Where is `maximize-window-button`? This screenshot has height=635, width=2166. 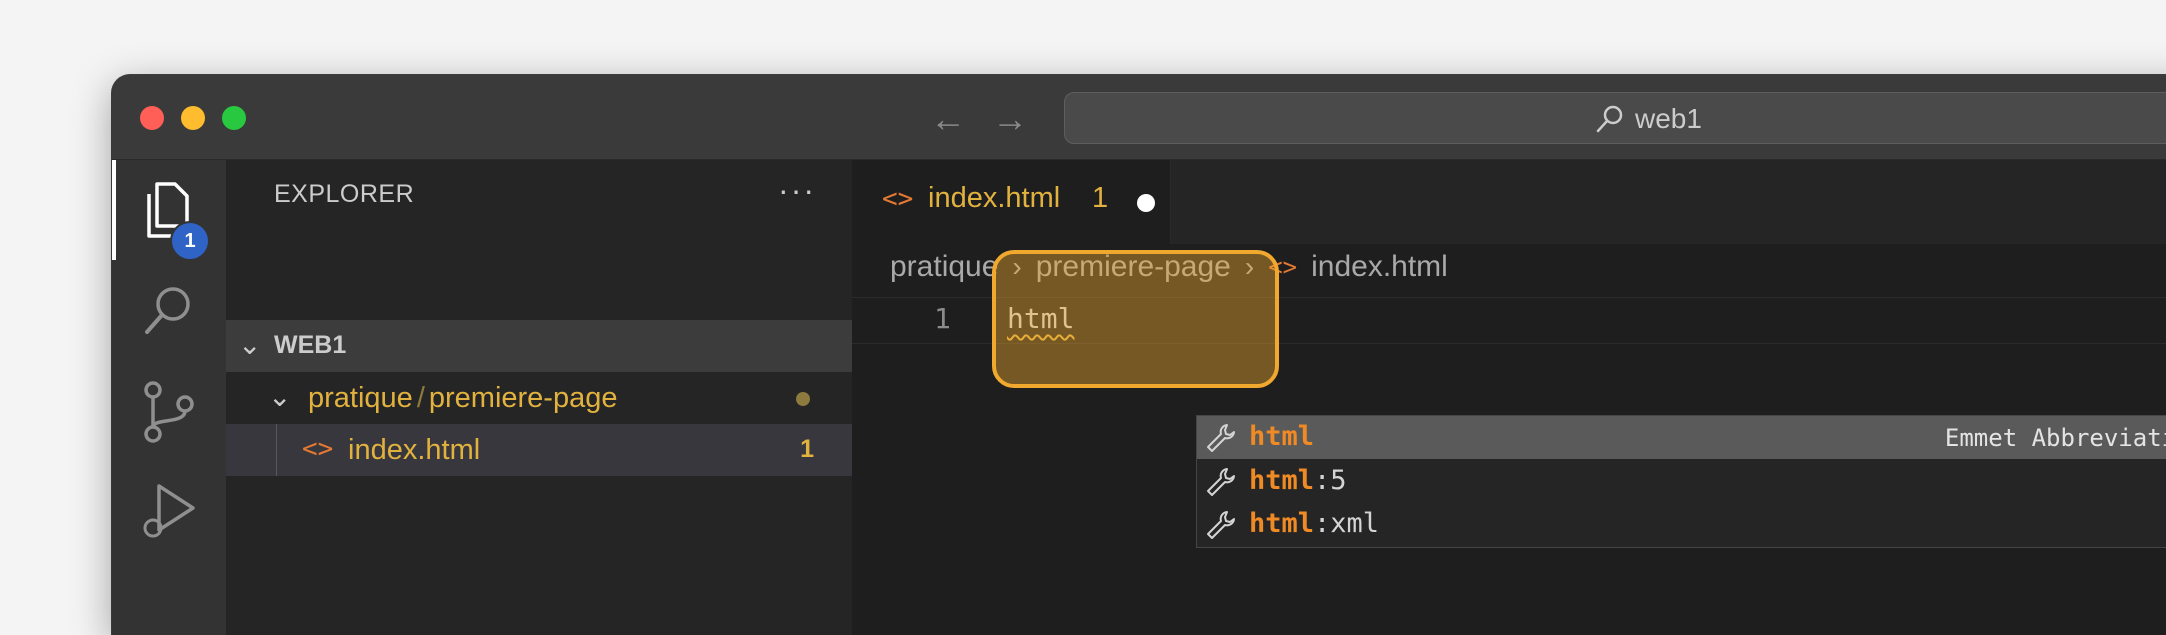
maximize-window-button is located at coordinates (234, 118).